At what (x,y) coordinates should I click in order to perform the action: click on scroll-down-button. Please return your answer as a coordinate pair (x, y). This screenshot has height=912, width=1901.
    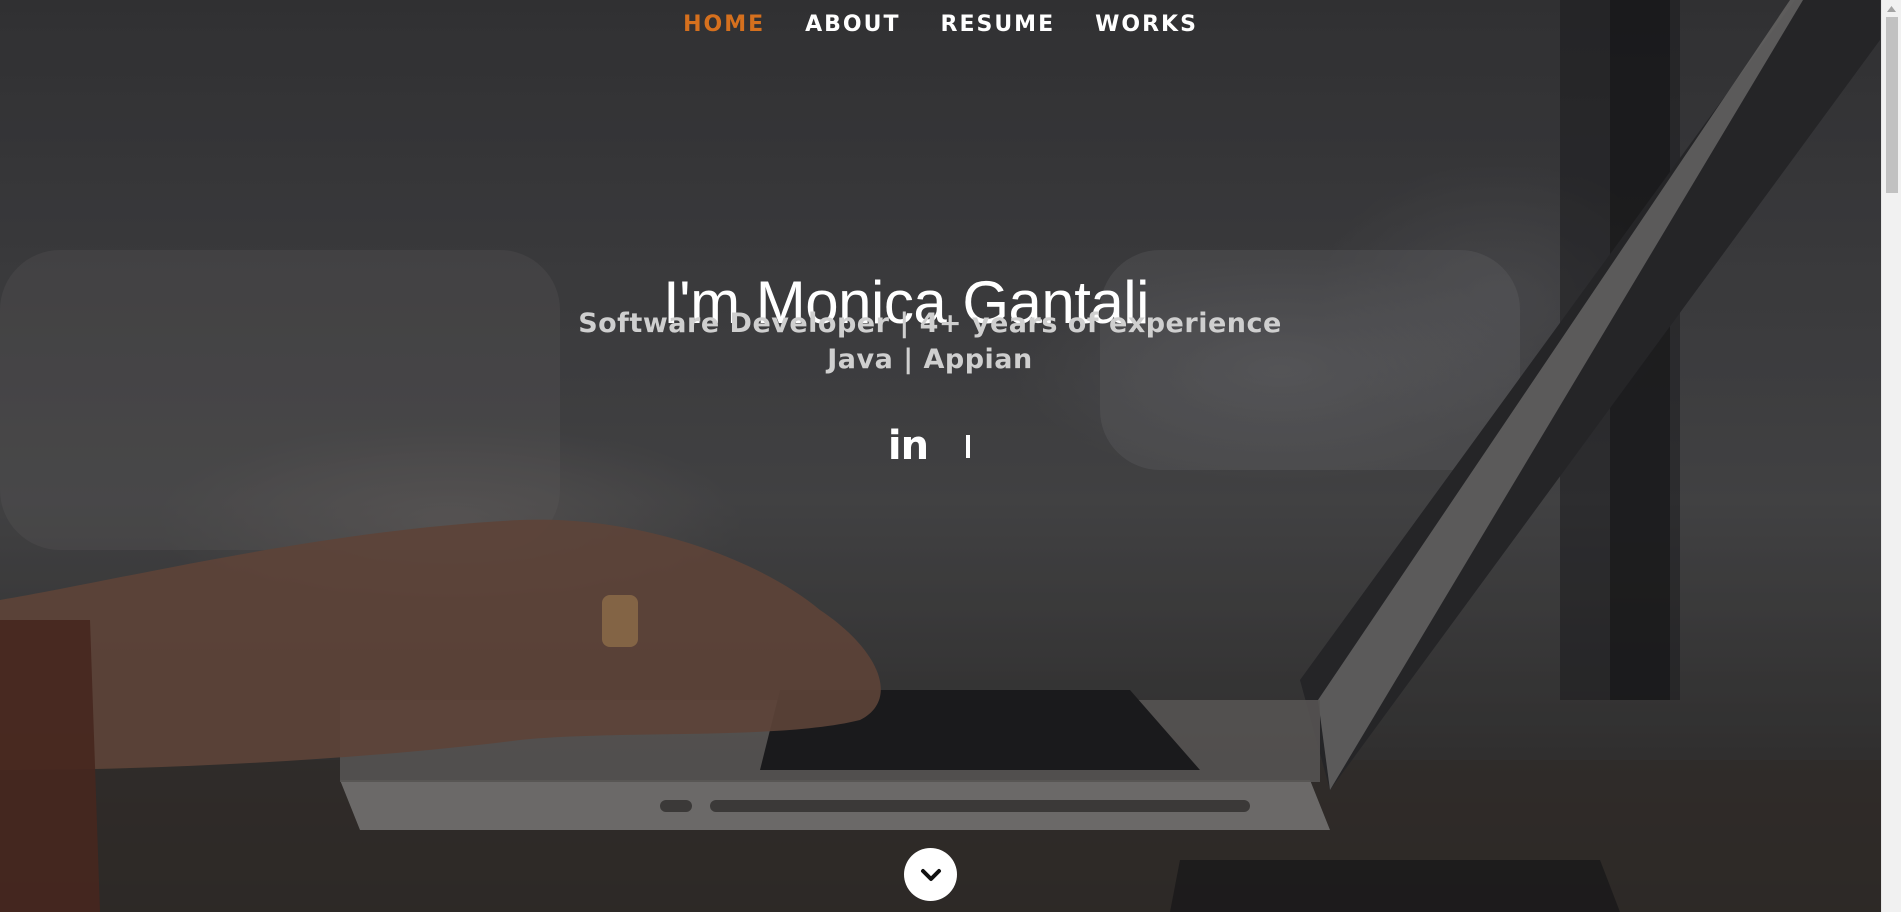
    Looking at the image, I should click on (930, 874).